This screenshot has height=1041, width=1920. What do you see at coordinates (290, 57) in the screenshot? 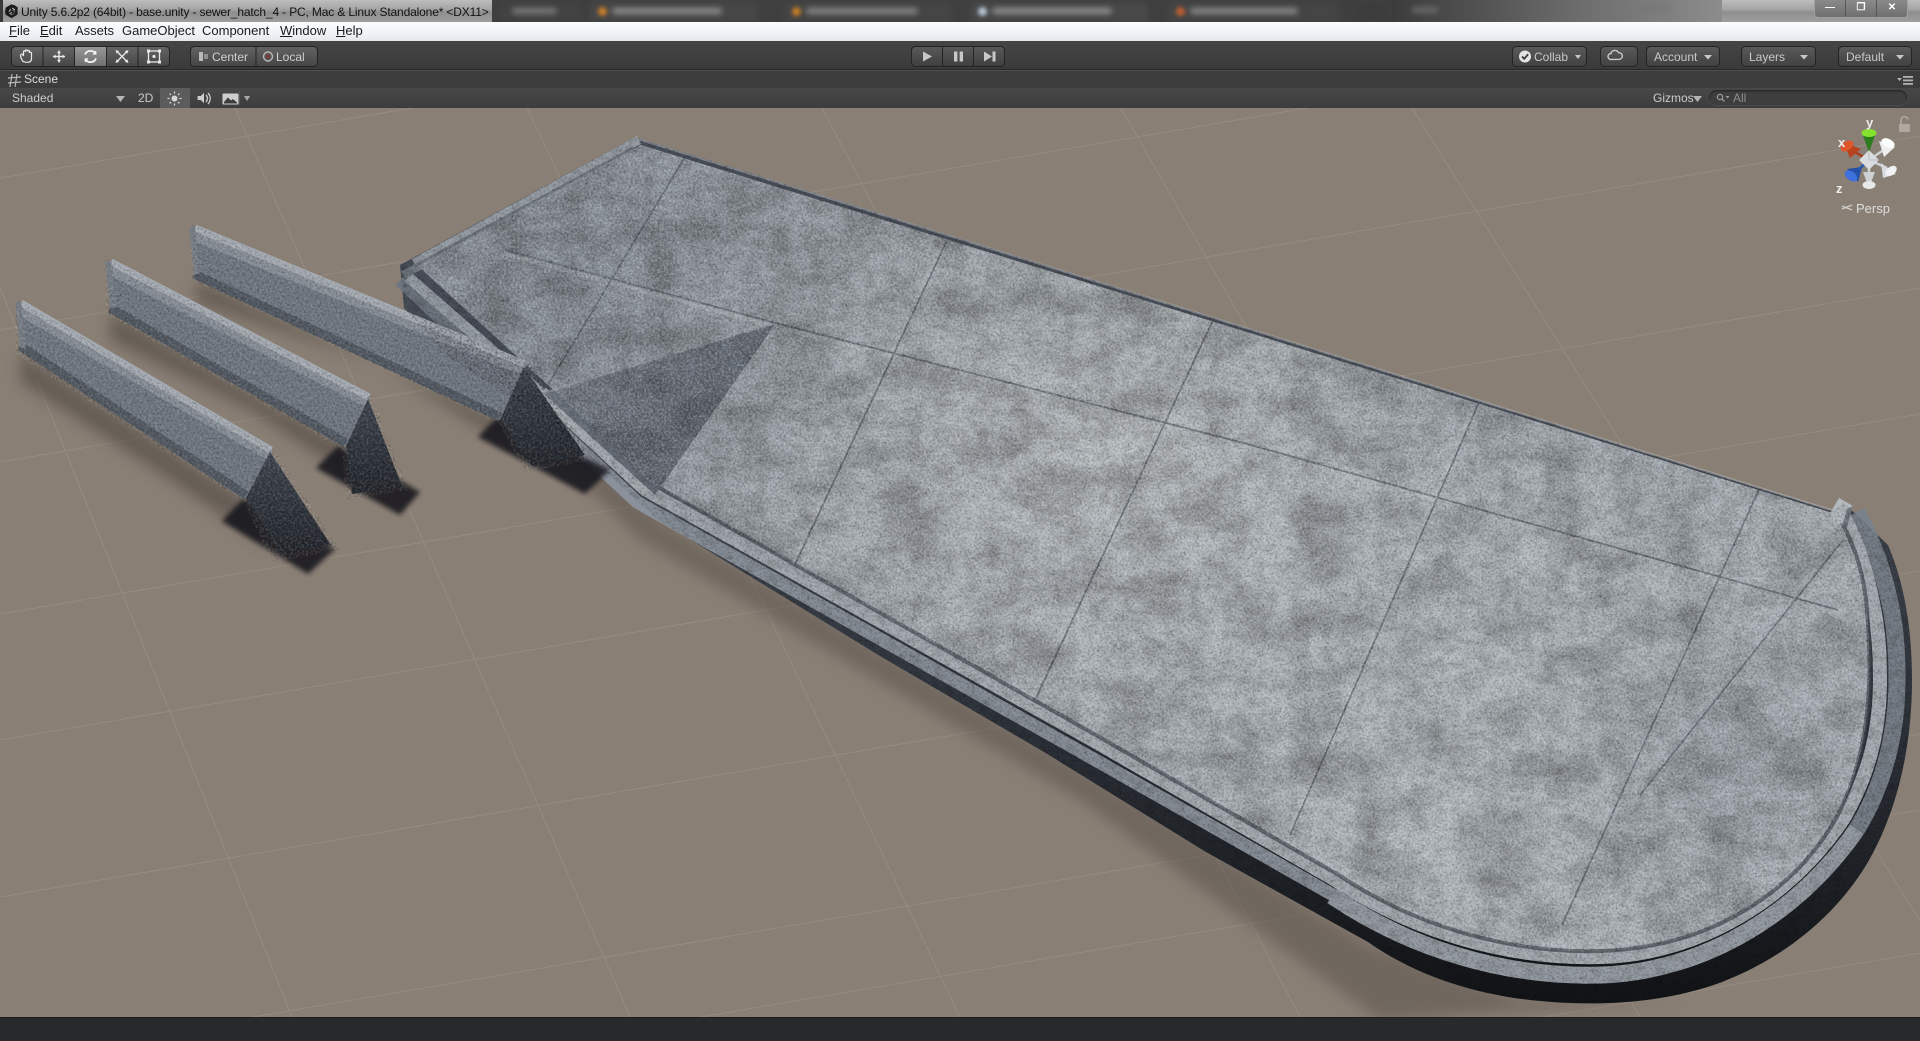
I see `svg-text: Local` at bounding box center [290, 57].